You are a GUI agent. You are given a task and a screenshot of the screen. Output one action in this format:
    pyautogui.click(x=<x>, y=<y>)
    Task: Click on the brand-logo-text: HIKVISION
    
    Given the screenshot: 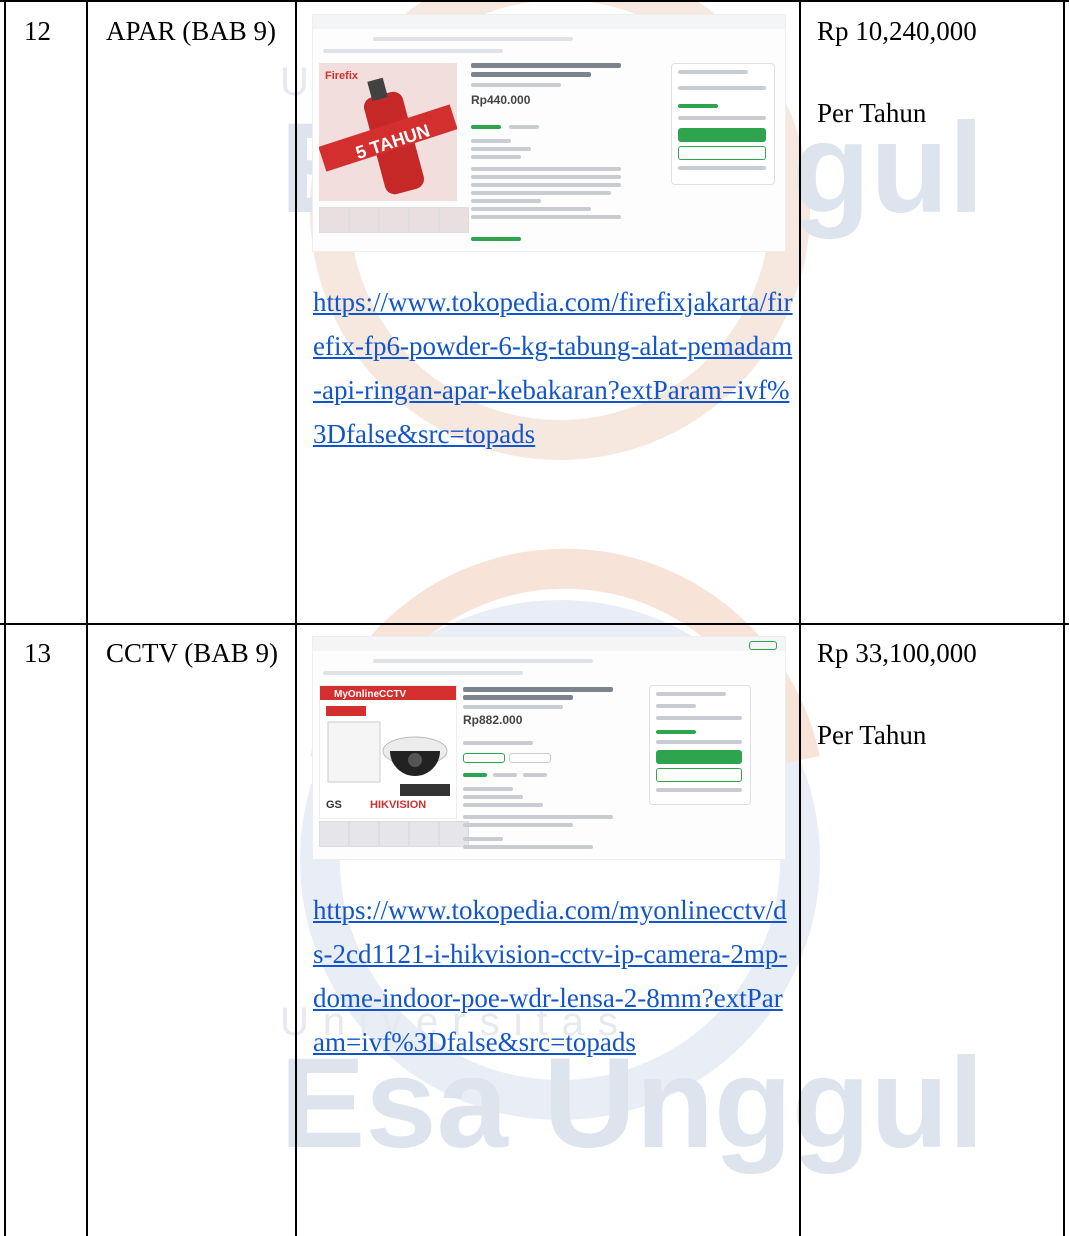 What is the action you would take?
    pyautogui.click(x=398, y=805)
    